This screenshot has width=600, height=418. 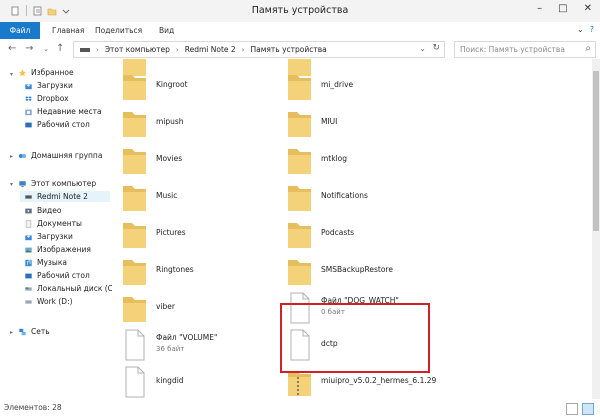 What do you see at coordinates (357, 161) in the screenshot?
I see `folder-item: mtklog` at bounding box center [357, 161].